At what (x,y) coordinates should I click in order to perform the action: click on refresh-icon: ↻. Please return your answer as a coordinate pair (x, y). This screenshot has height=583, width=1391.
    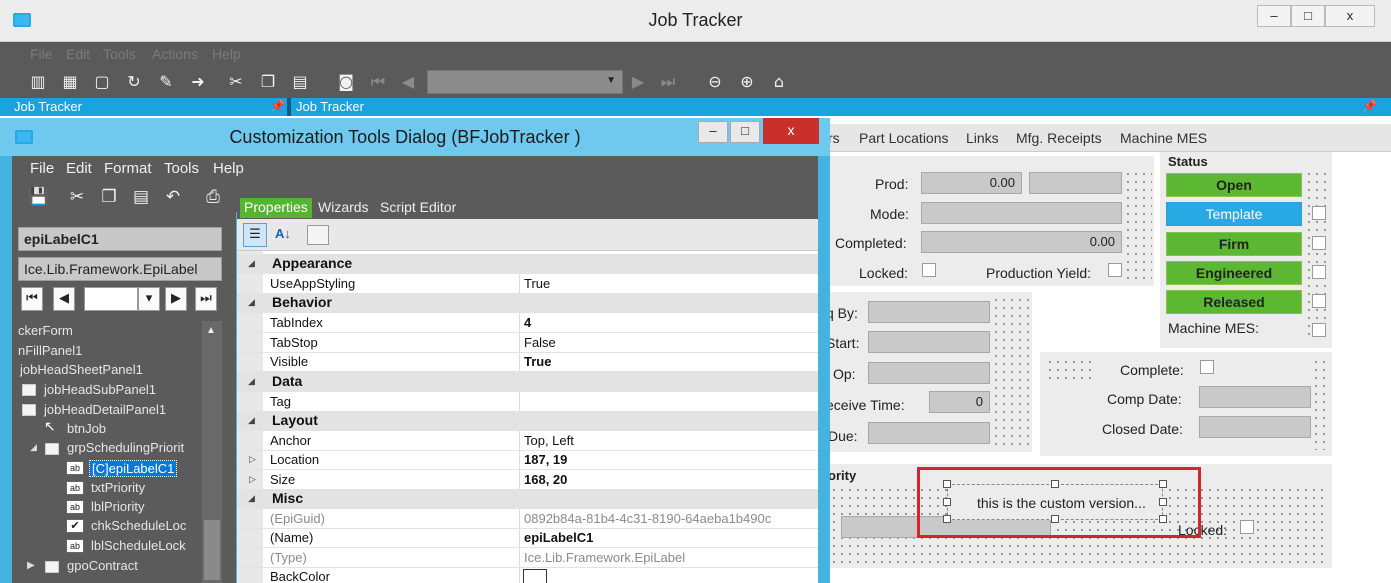
    Looking at the image, I should click on (134, 82).